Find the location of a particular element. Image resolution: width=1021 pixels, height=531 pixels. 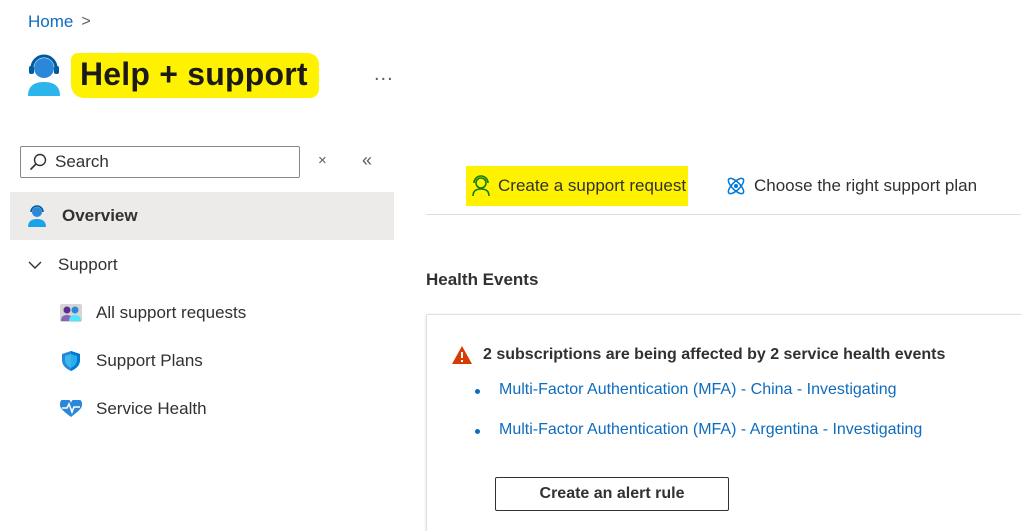

sidebar-item-label: All support requests is located at coordinates (171, 312).